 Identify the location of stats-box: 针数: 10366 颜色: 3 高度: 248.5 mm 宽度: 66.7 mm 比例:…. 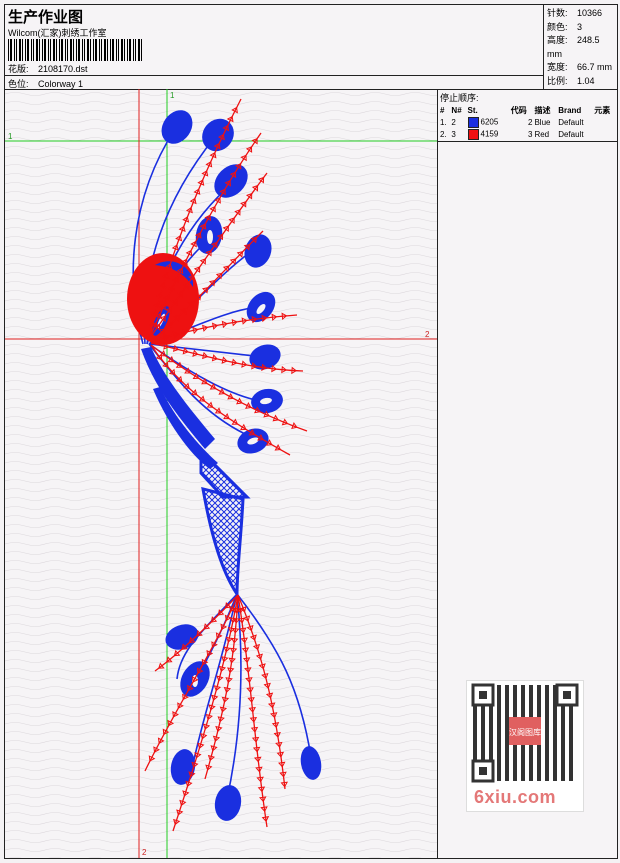
(580, 47).